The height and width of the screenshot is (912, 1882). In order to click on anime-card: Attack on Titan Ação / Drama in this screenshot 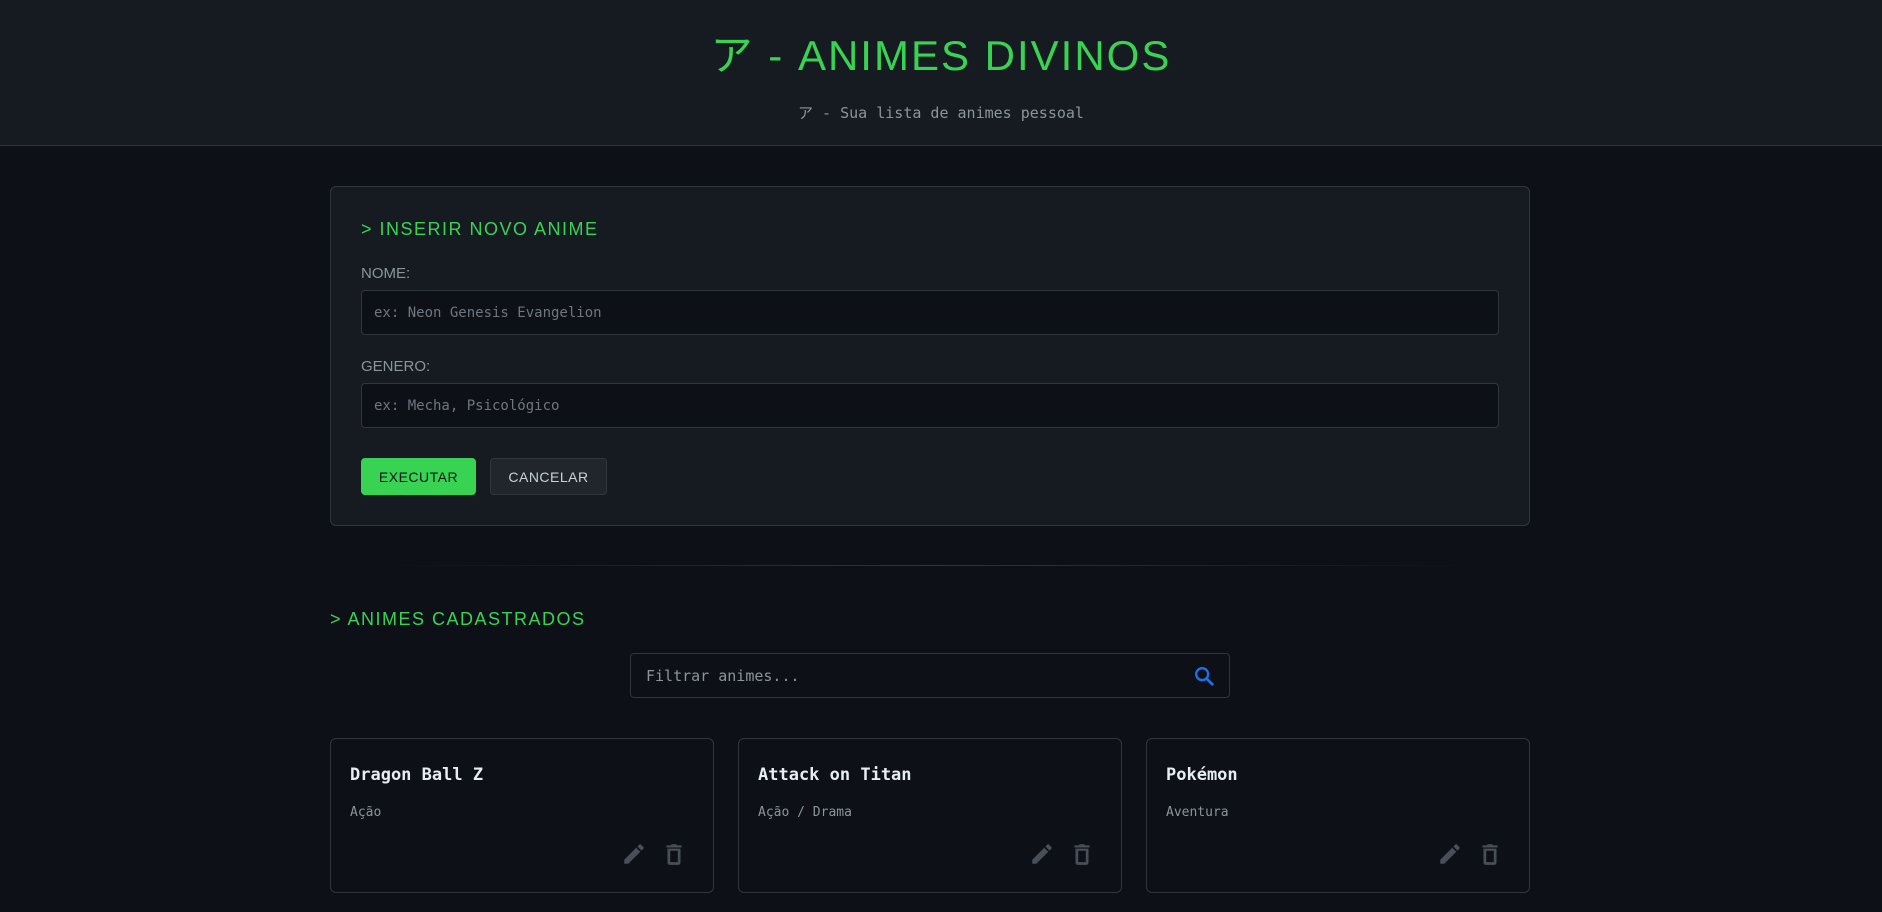, I will do `click(930, 815)`.